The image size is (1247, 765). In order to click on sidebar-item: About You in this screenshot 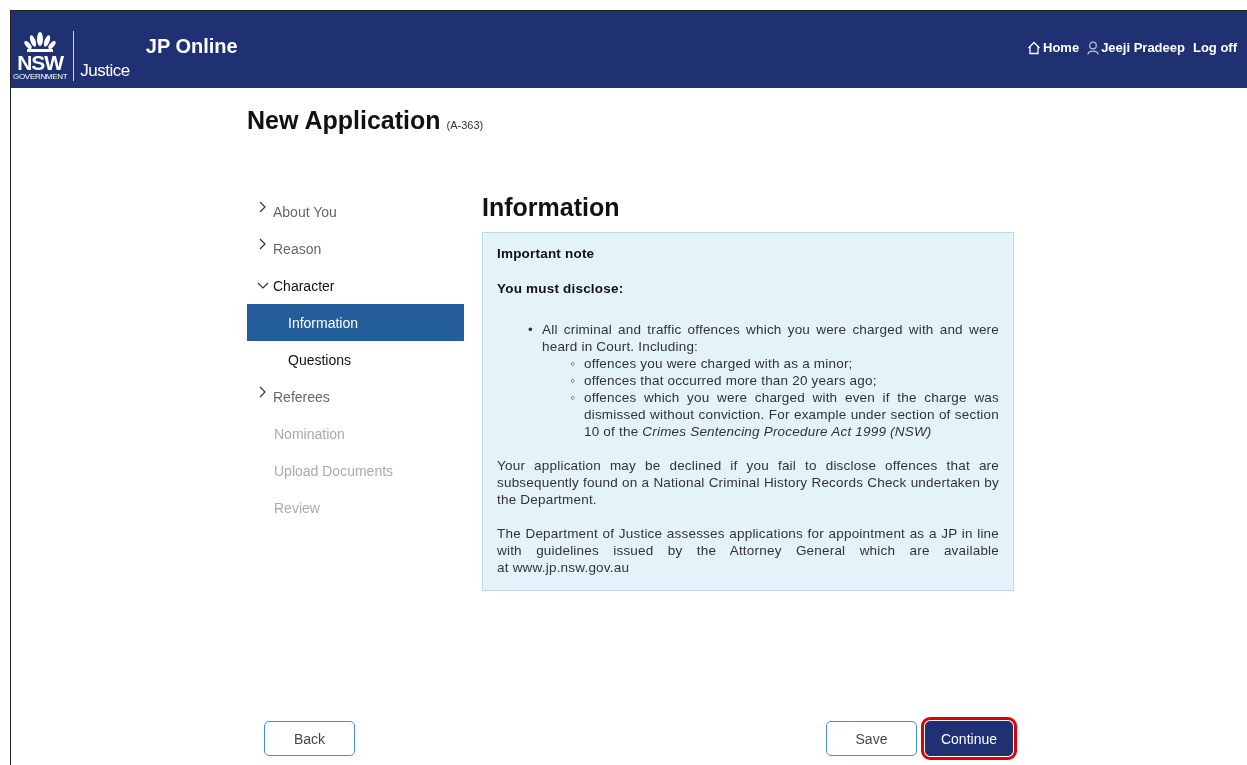, I will do `click(355, 211)`.